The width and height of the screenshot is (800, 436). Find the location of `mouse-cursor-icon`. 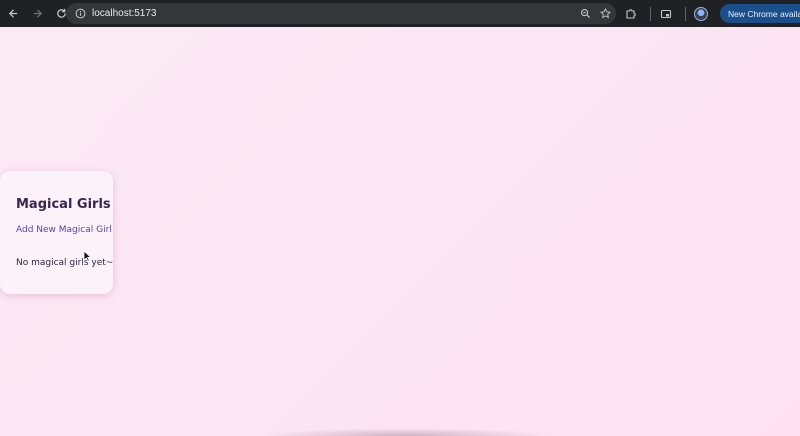

mouse-cursor-icon is located at coordinates (87, 256).